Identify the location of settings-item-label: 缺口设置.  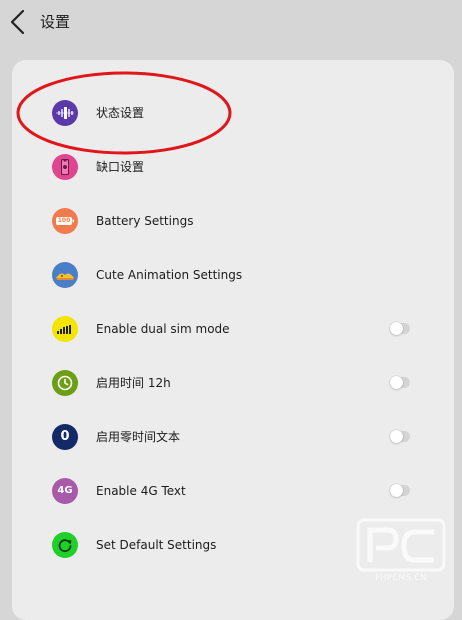
(120, 167).